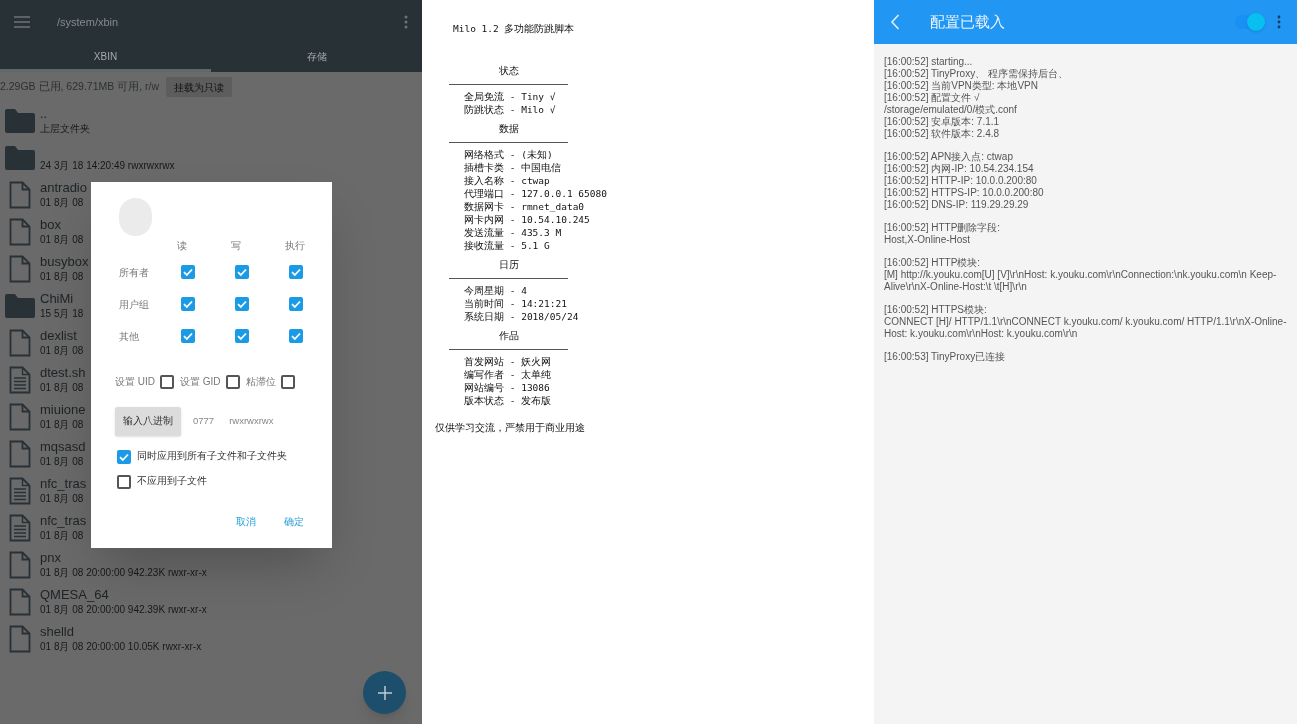  I want to click on dialog-button: 确定, so click(294, 521).